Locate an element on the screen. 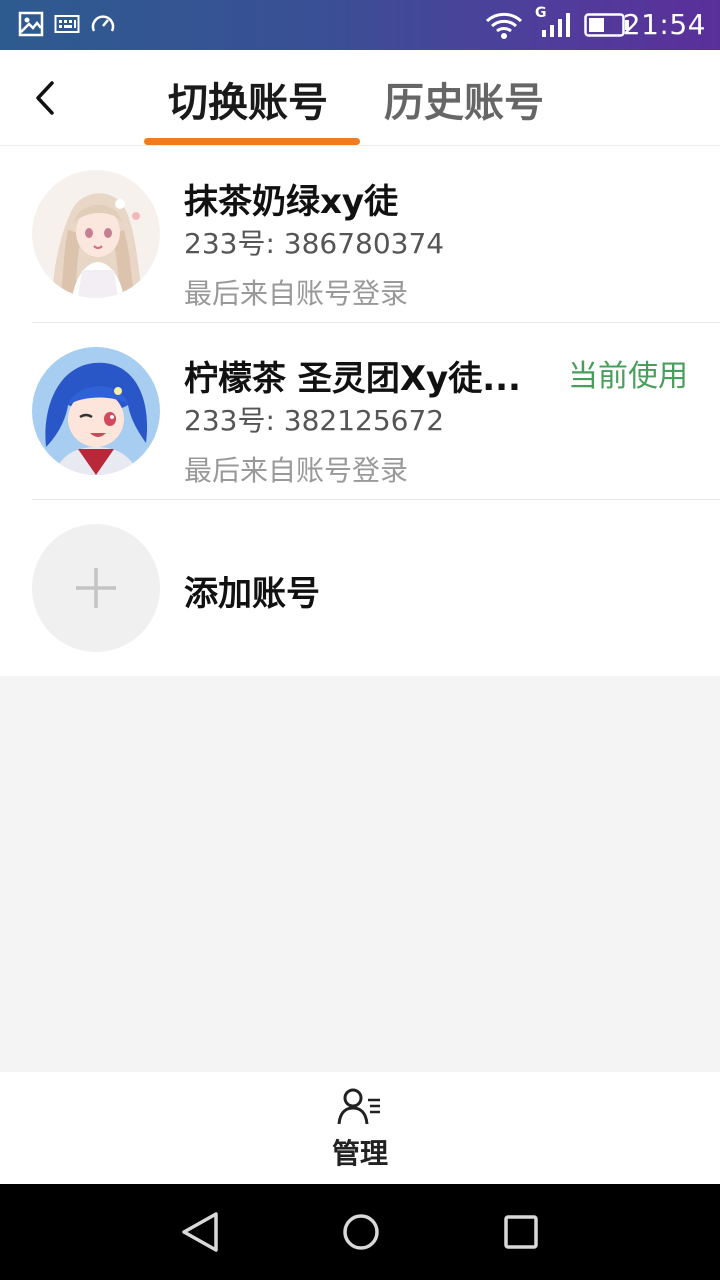 Image resolution: width=720 pixels, height=1280 pixels. account-id: 233号: 382125672 is located at coordinates (314, 420).